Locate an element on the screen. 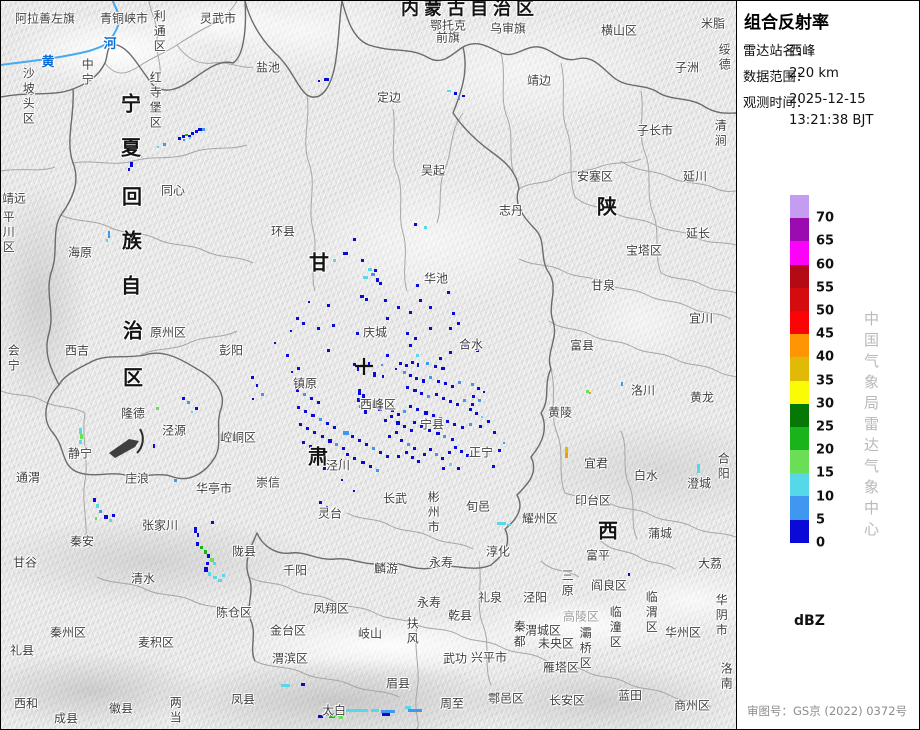  range-value: 220 km is located at coordinates (814, 73).